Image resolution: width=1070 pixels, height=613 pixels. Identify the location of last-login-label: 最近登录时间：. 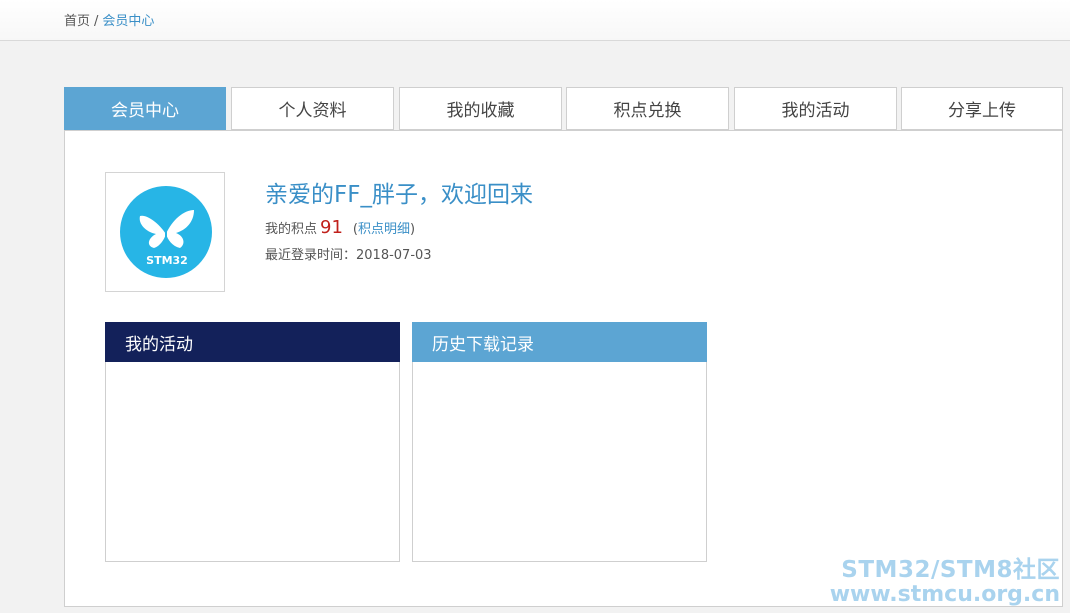
(311, 255).